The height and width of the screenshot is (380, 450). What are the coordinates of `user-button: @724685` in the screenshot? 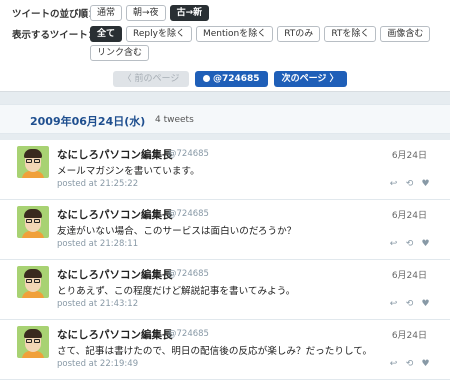 It's located at (231, 79).